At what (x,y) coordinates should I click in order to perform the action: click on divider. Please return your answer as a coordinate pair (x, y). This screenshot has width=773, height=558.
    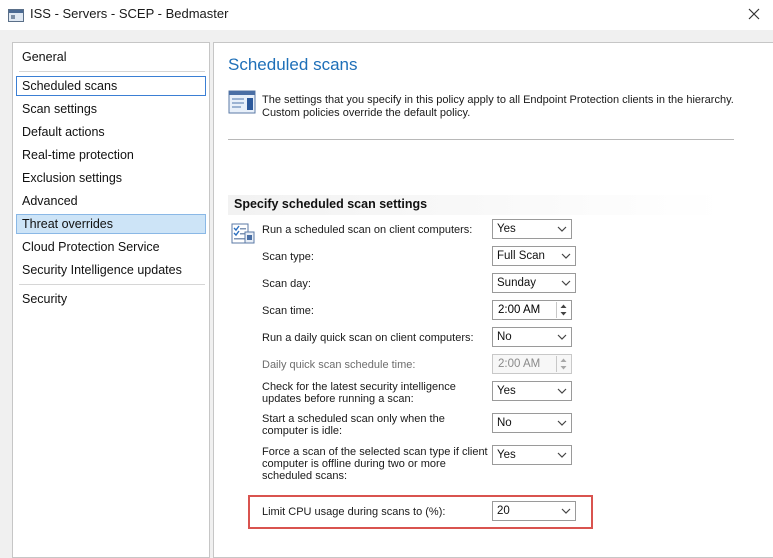
    Looking at the image, I should click on (481, 139).